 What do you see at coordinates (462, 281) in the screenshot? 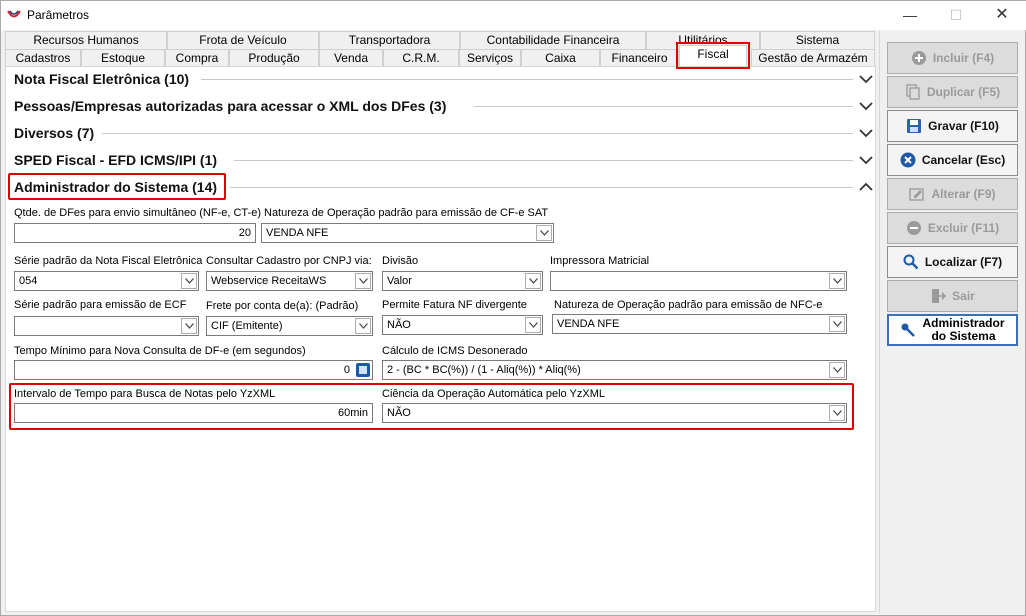
I see `divisao-select: Valor` at bounding box center [462, 281].